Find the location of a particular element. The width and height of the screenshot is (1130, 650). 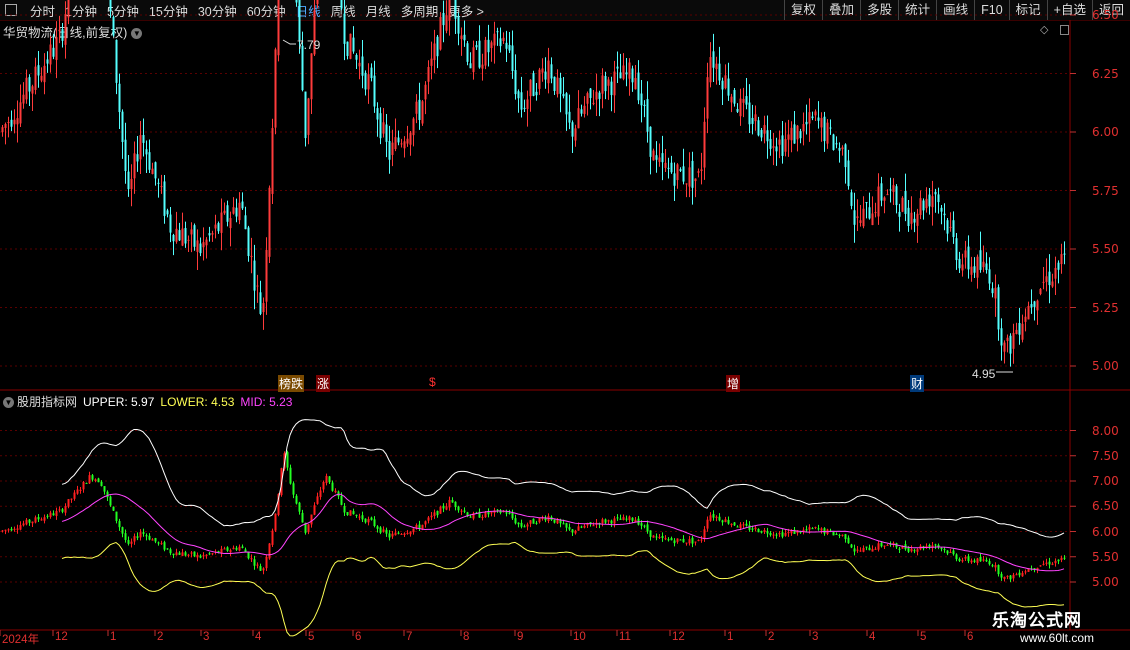

period-15min: 15分钟 is located at coordinates (168, 10).